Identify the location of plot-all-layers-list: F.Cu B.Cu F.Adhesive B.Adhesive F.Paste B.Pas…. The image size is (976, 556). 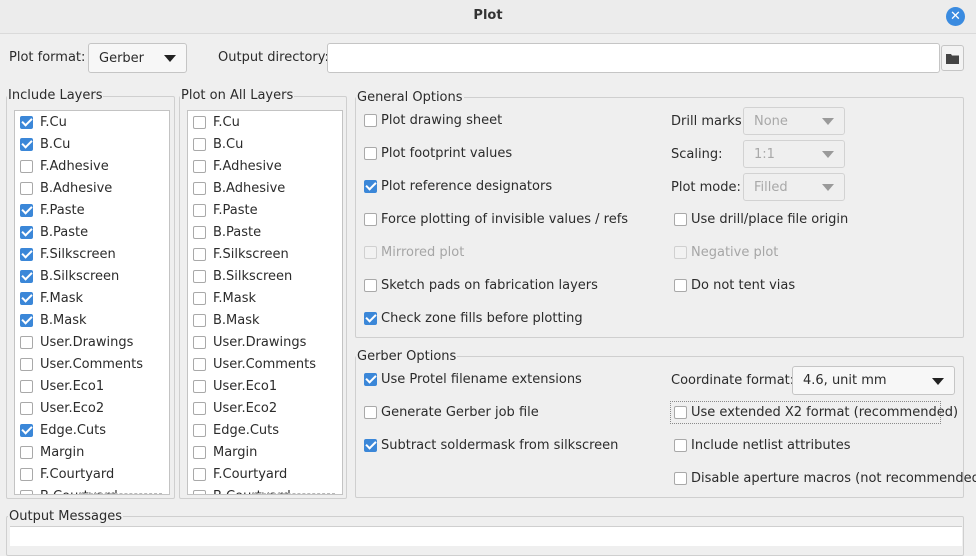
(265, 302).